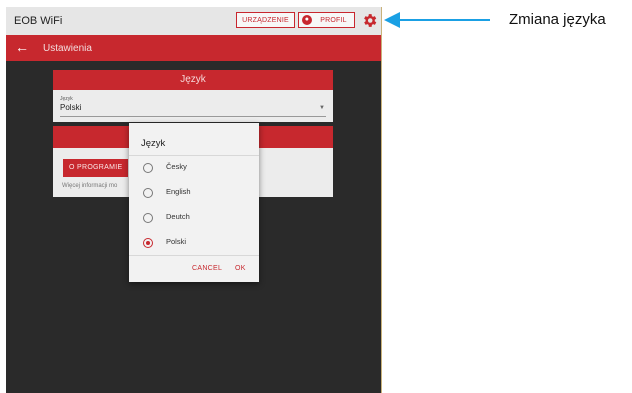 This screenshot has width=632, height=393. I want to click on dialog-title: Język, so click(153, 143).